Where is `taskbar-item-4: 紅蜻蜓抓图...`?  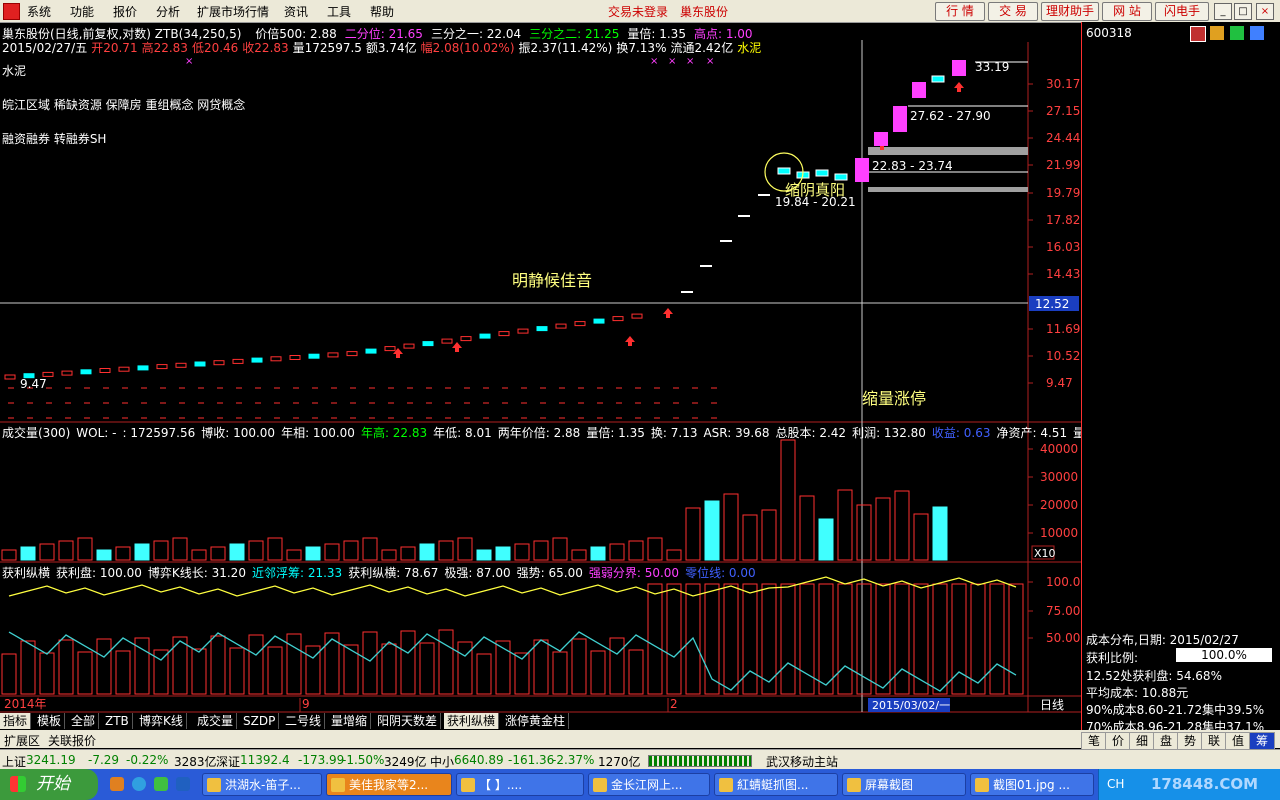
taskbar-item-4: 紅蜻蜓抓图... is located at coordinates (776, 784).